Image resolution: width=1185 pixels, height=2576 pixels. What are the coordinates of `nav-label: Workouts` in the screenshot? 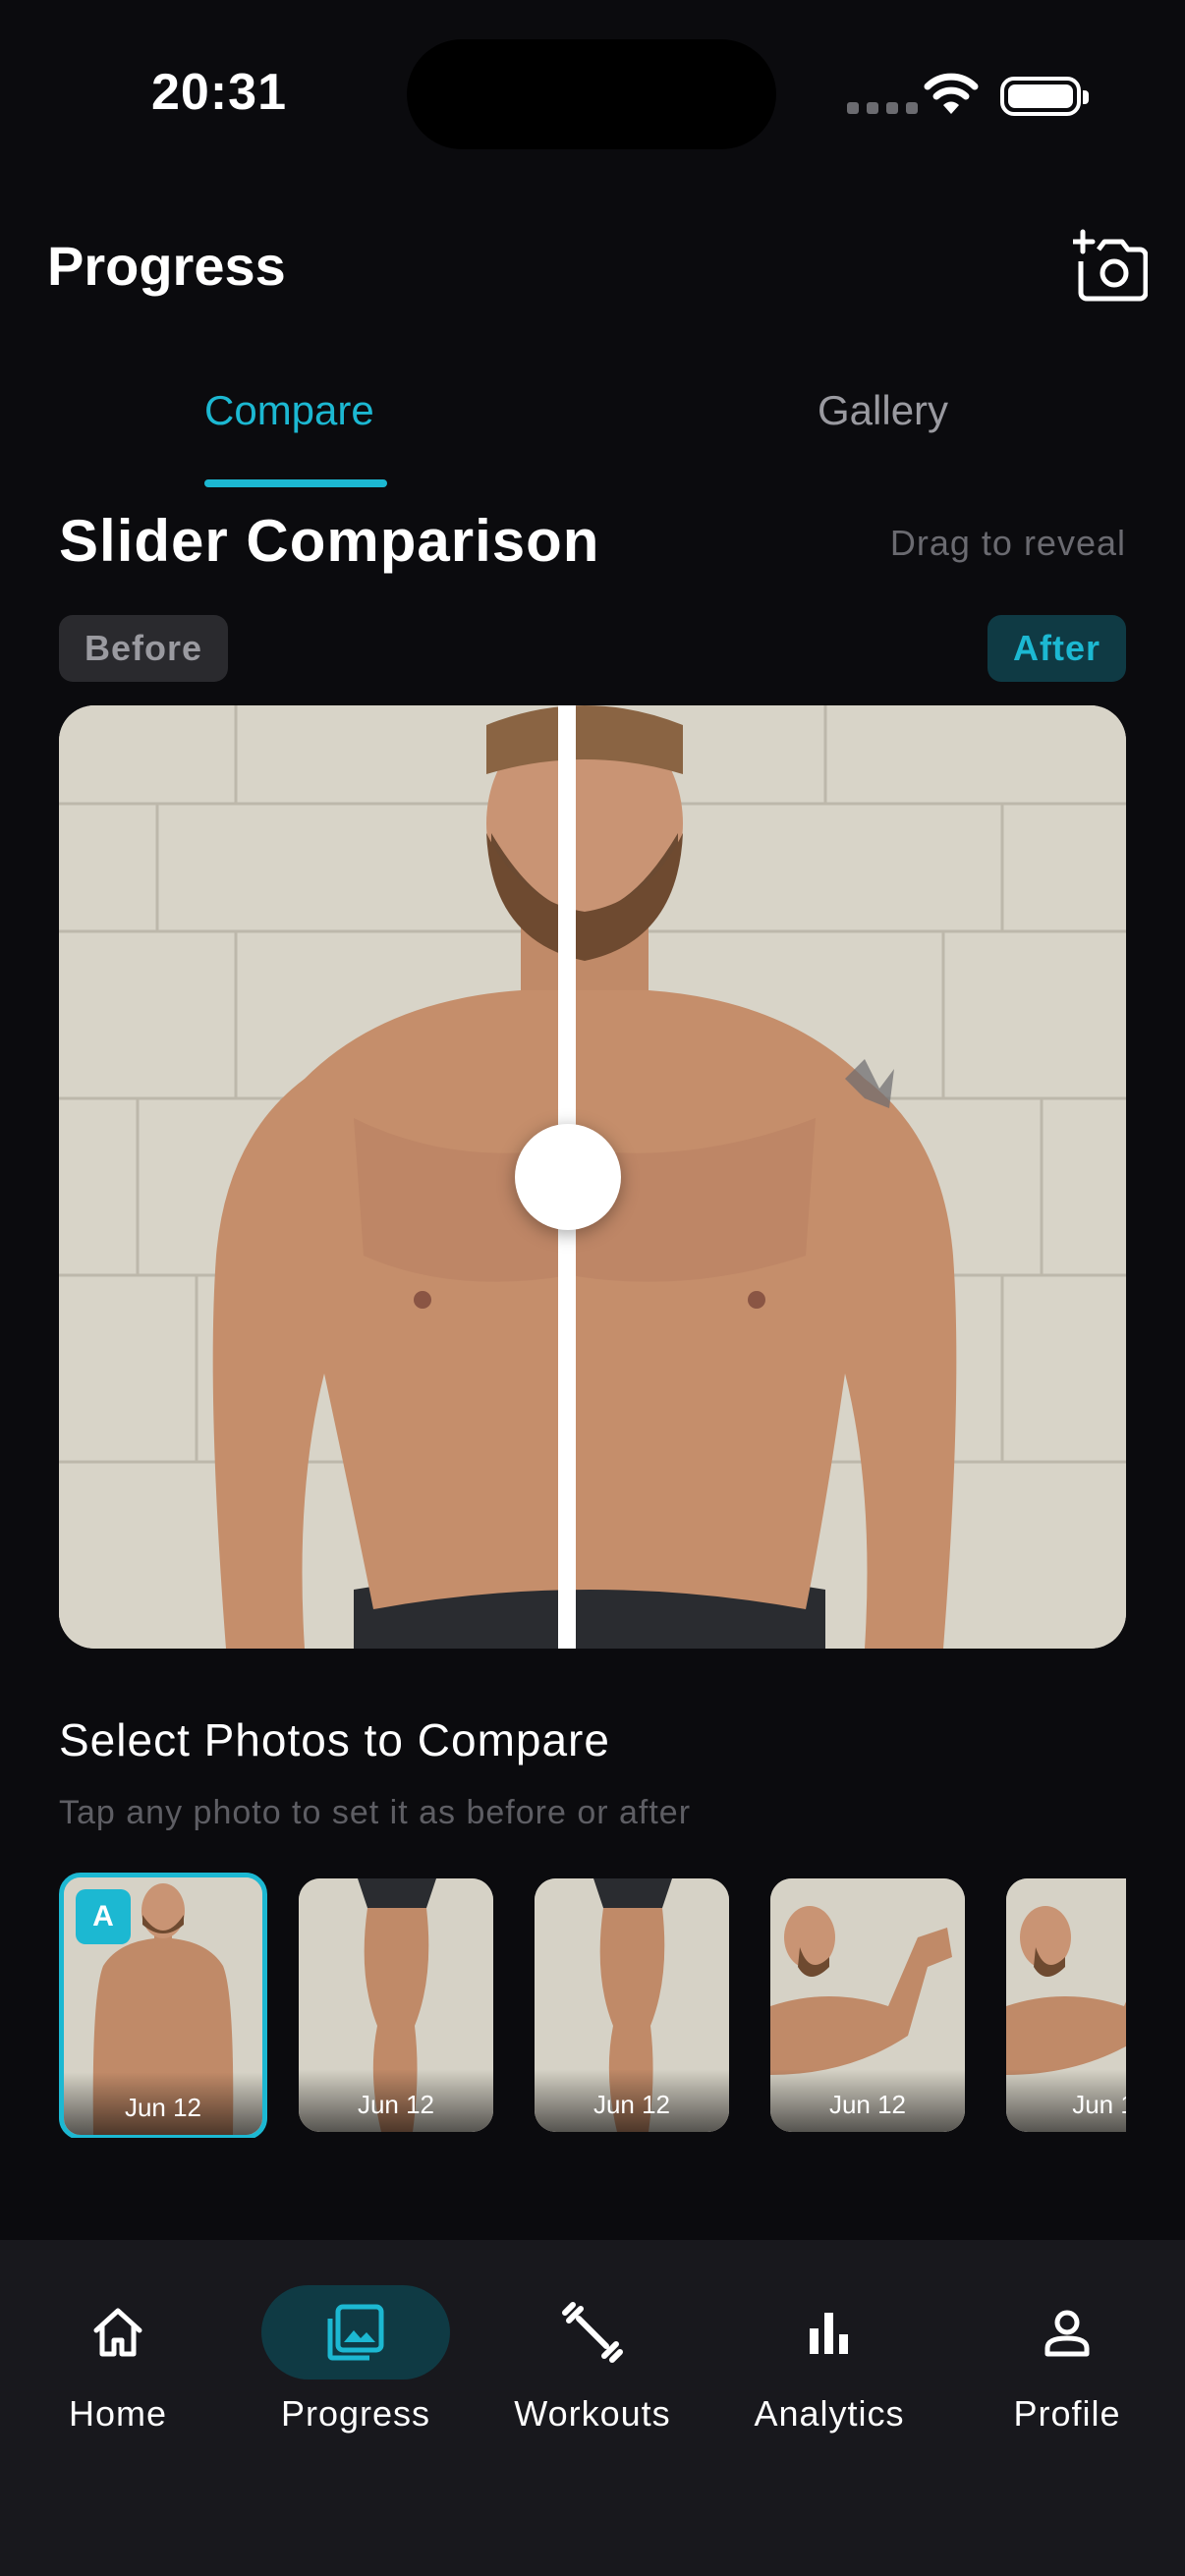 It's located at (592, 2413).